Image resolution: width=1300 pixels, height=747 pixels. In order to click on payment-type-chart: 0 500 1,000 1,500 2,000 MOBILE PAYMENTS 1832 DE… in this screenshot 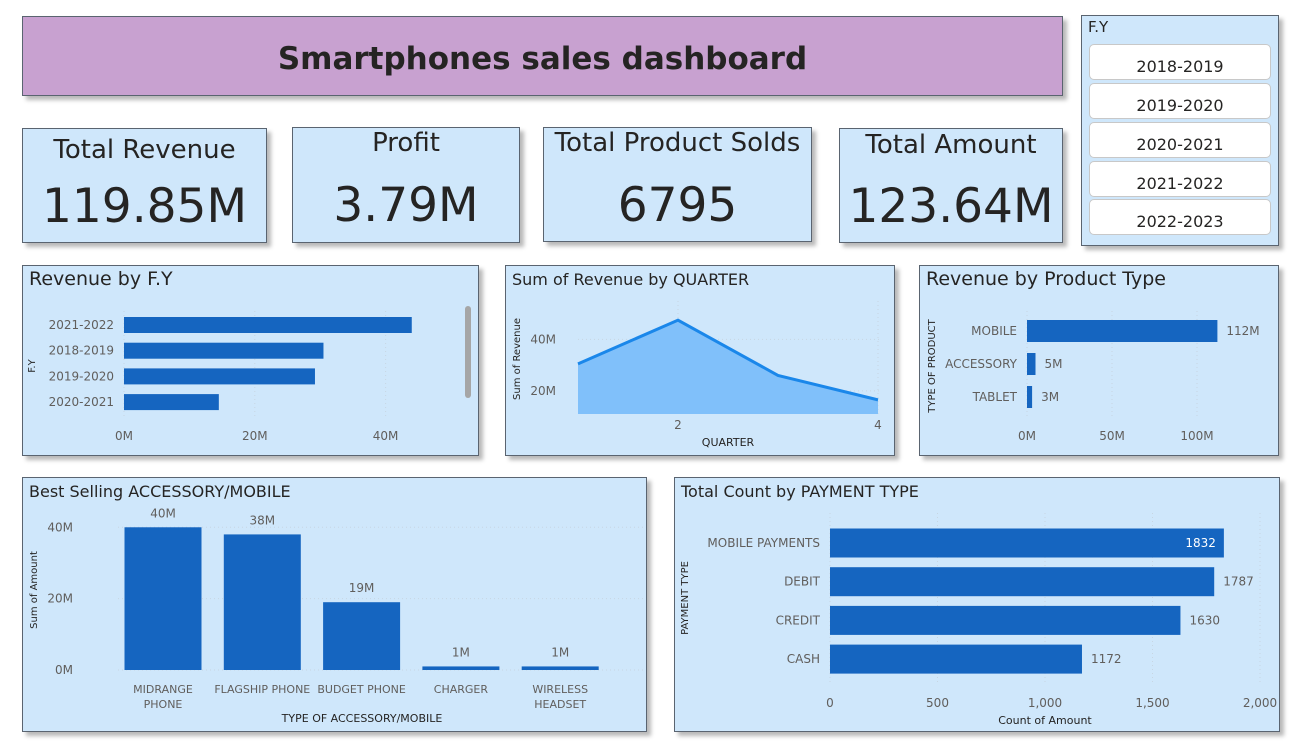, I will do `click(978, 620)`.